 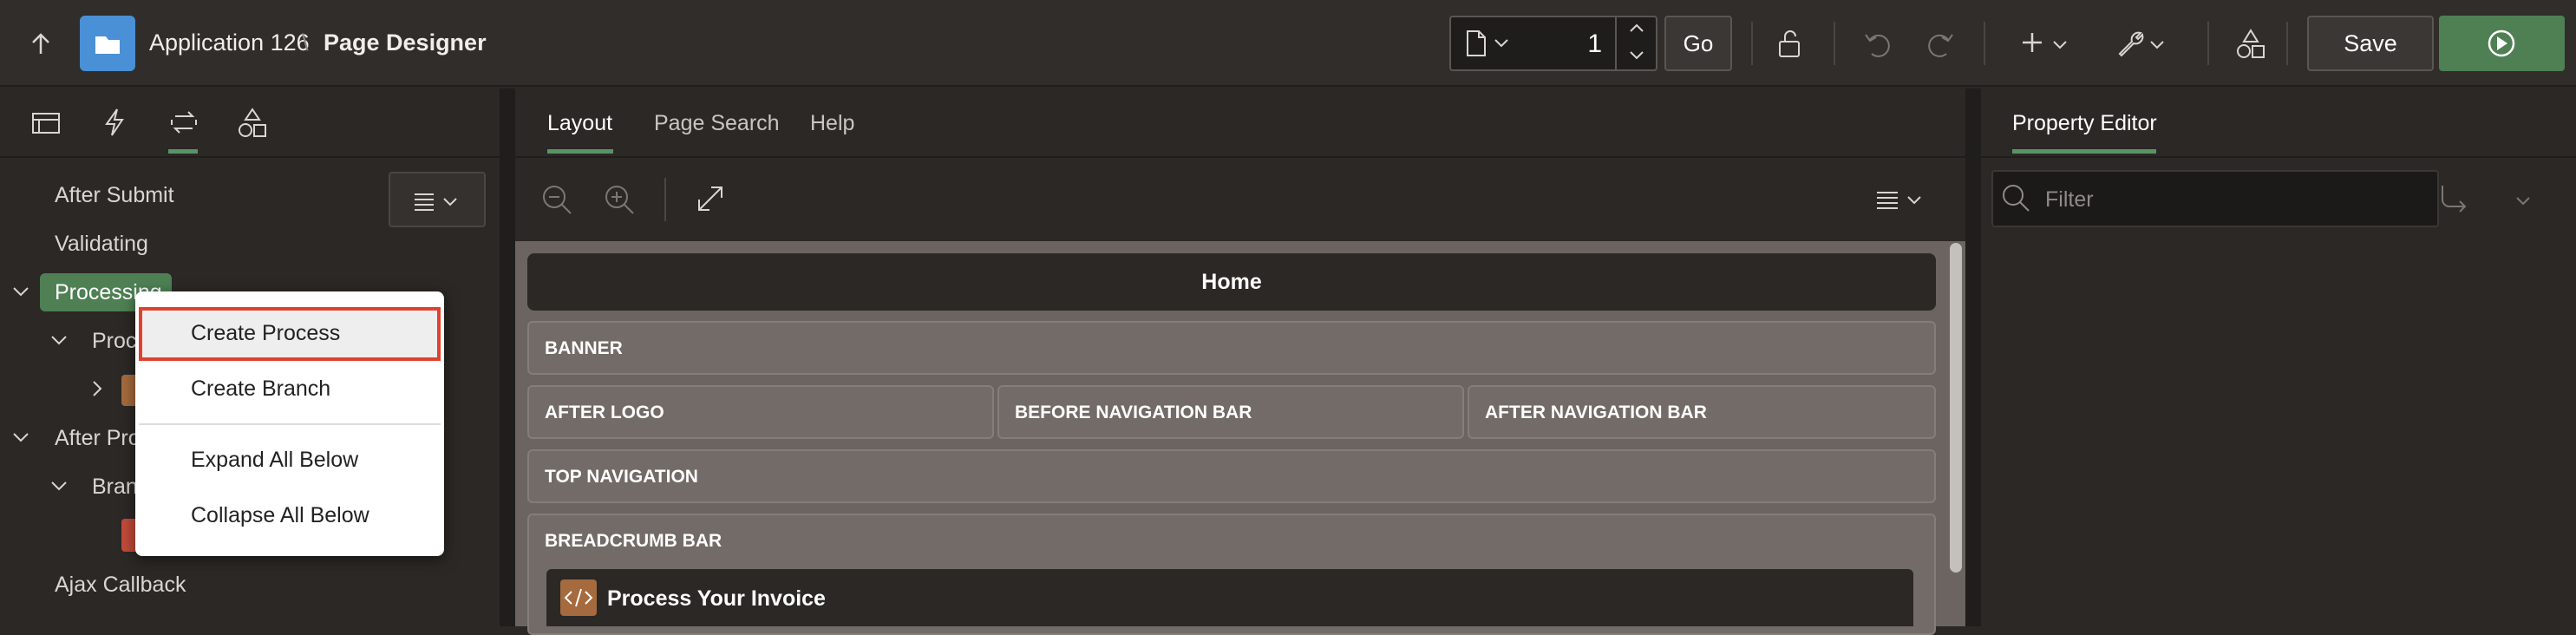 What do you see at coordinates (101, 244) in the screenshot?
I see `tree-node-validating: Validating` at bounding box center [101, 244].